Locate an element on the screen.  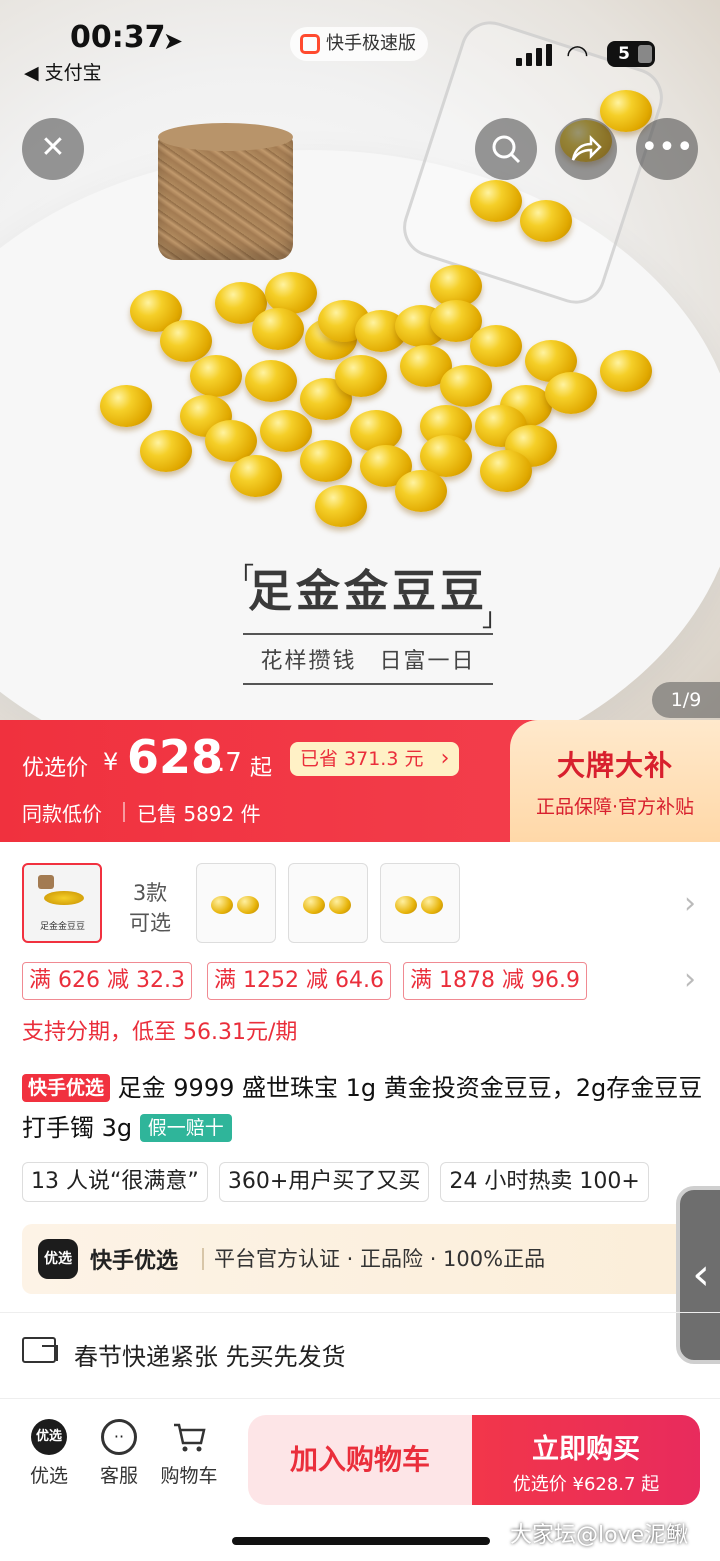
close-icon: ✕ is located at coordinates (53, 149).